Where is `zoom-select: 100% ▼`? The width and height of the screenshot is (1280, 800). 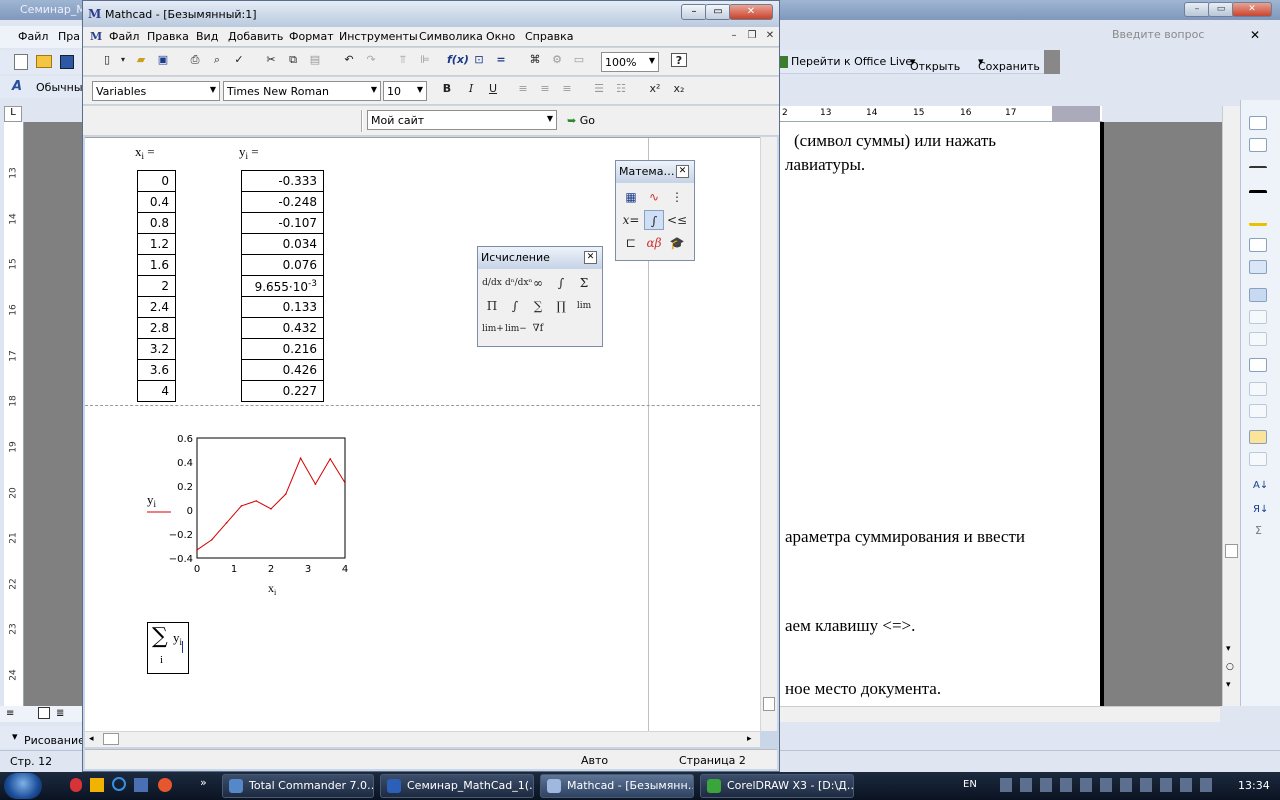
zoom-select: 100% ▼ is located at coordinates (630, 62).